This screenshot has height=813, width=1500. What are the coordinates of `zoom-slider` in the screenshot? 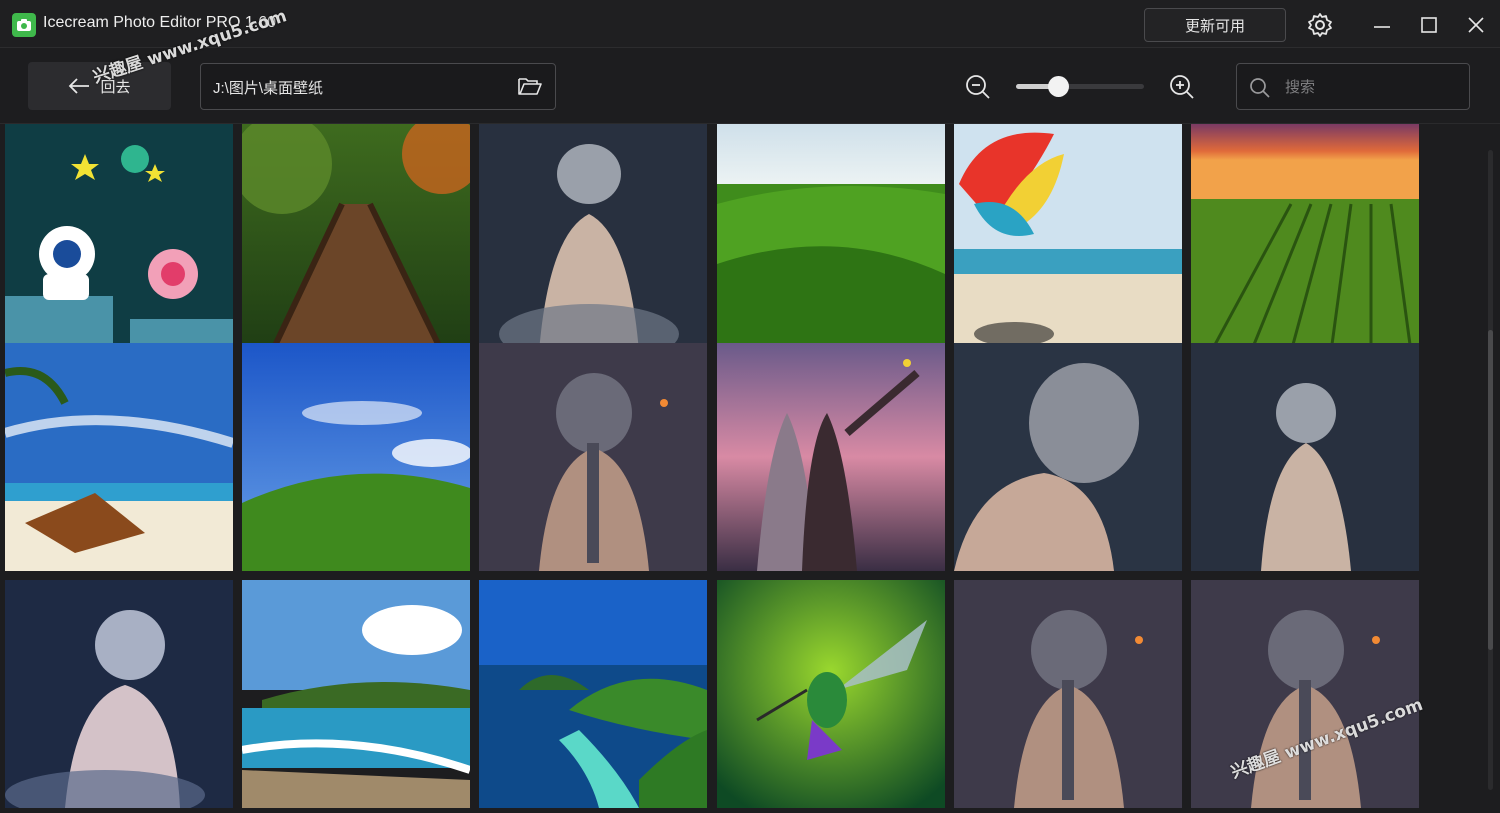 It's located at (1080, 86).